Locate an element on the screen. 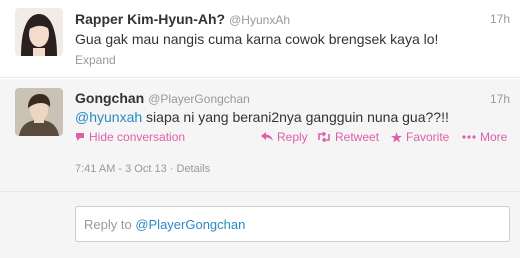 The image size is (520, 258). reply-input: Reply to @PlayerGongchan is located at coordinates (292, 224).